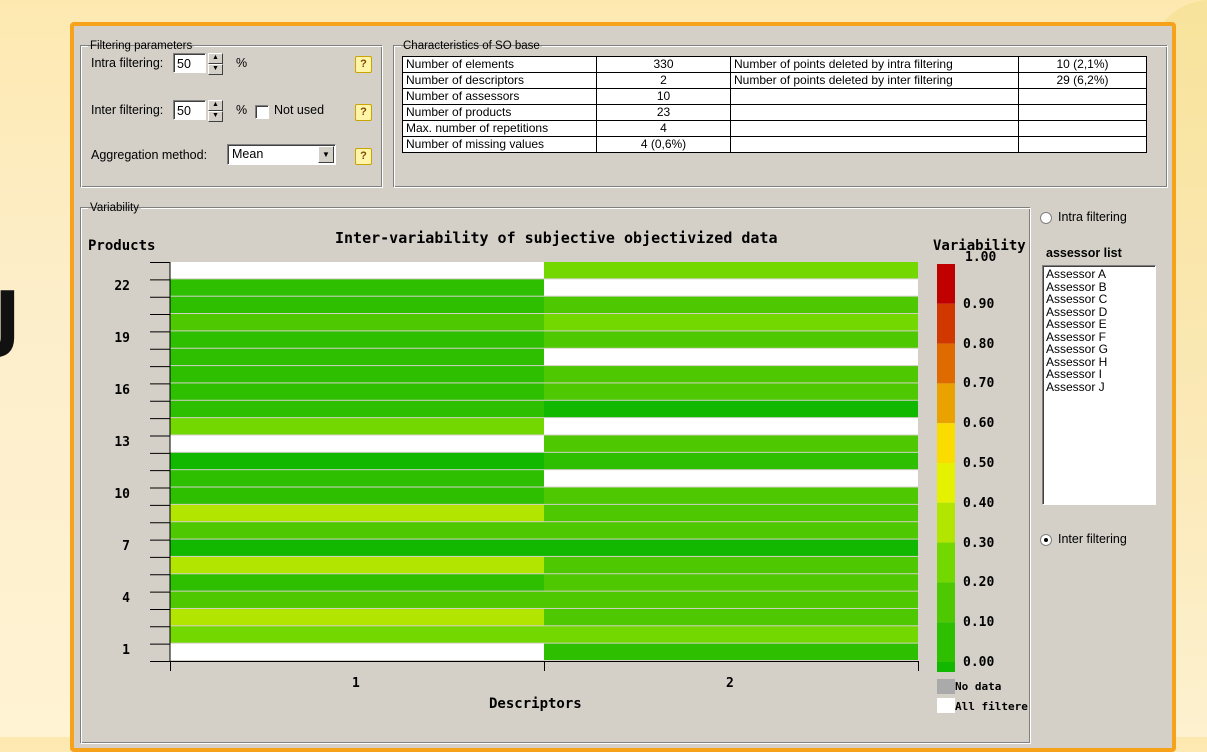 Image resolution: width=1207 pixels, height=752 pixels. Describe the element at coordinates (991, 706) in the screenshot. I see `all-filtered-legend-label: All filtered` at that location.